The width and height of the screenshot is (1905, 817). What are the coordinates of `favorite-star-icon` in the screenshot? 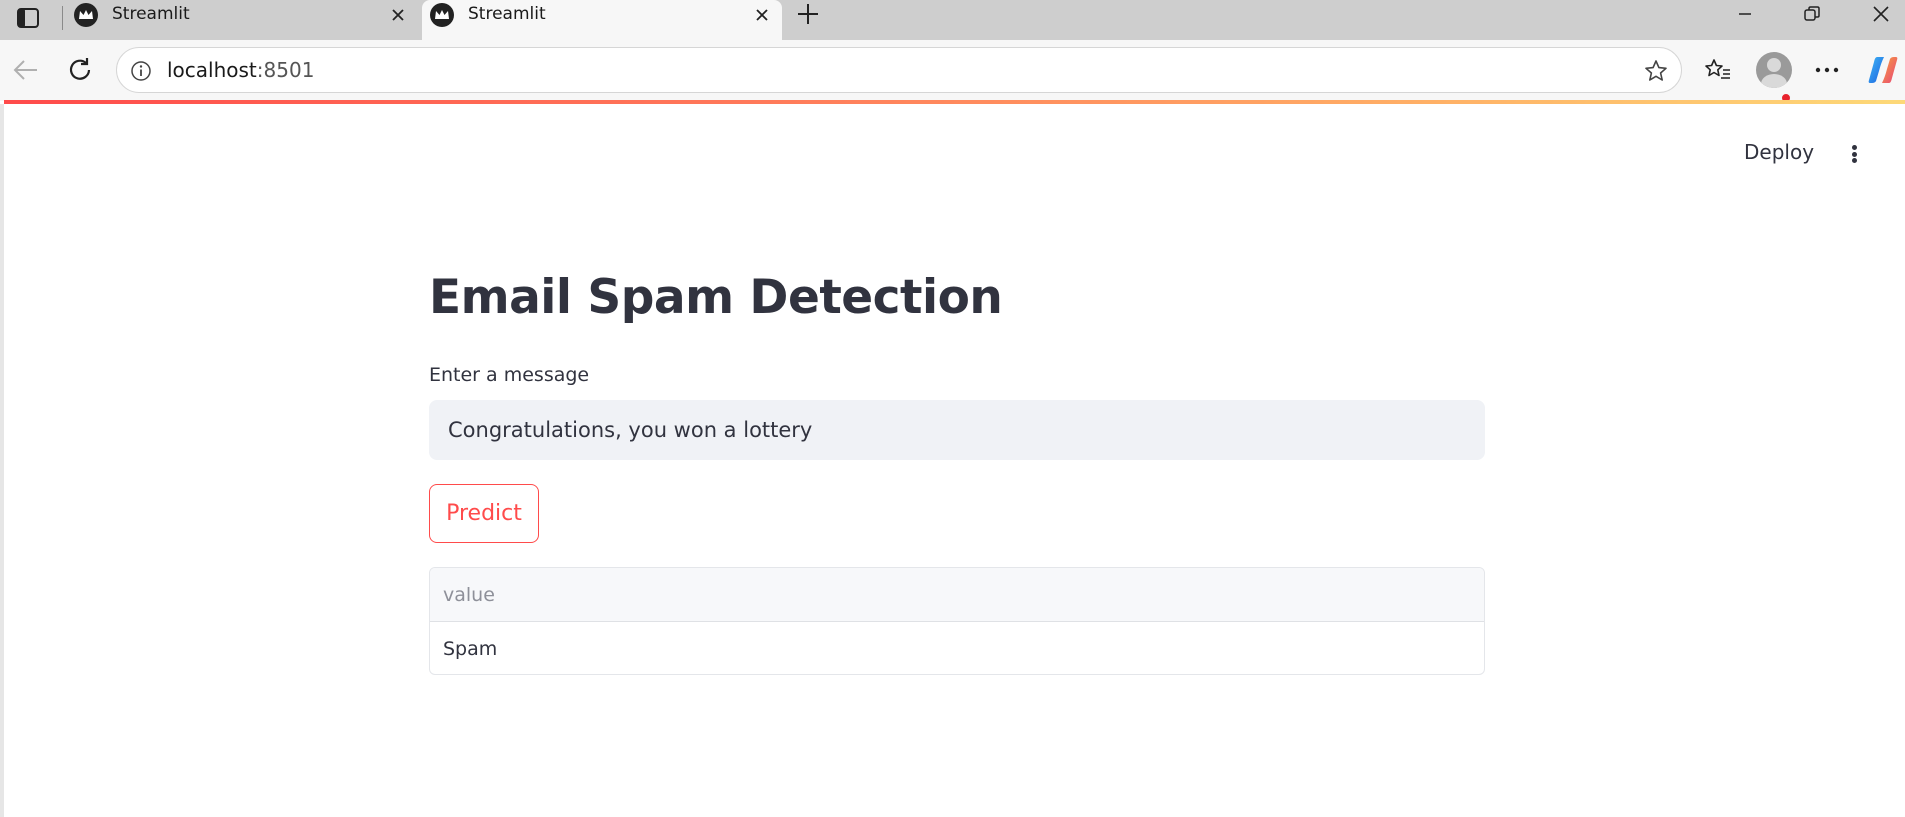 It's located at (1656, 71).